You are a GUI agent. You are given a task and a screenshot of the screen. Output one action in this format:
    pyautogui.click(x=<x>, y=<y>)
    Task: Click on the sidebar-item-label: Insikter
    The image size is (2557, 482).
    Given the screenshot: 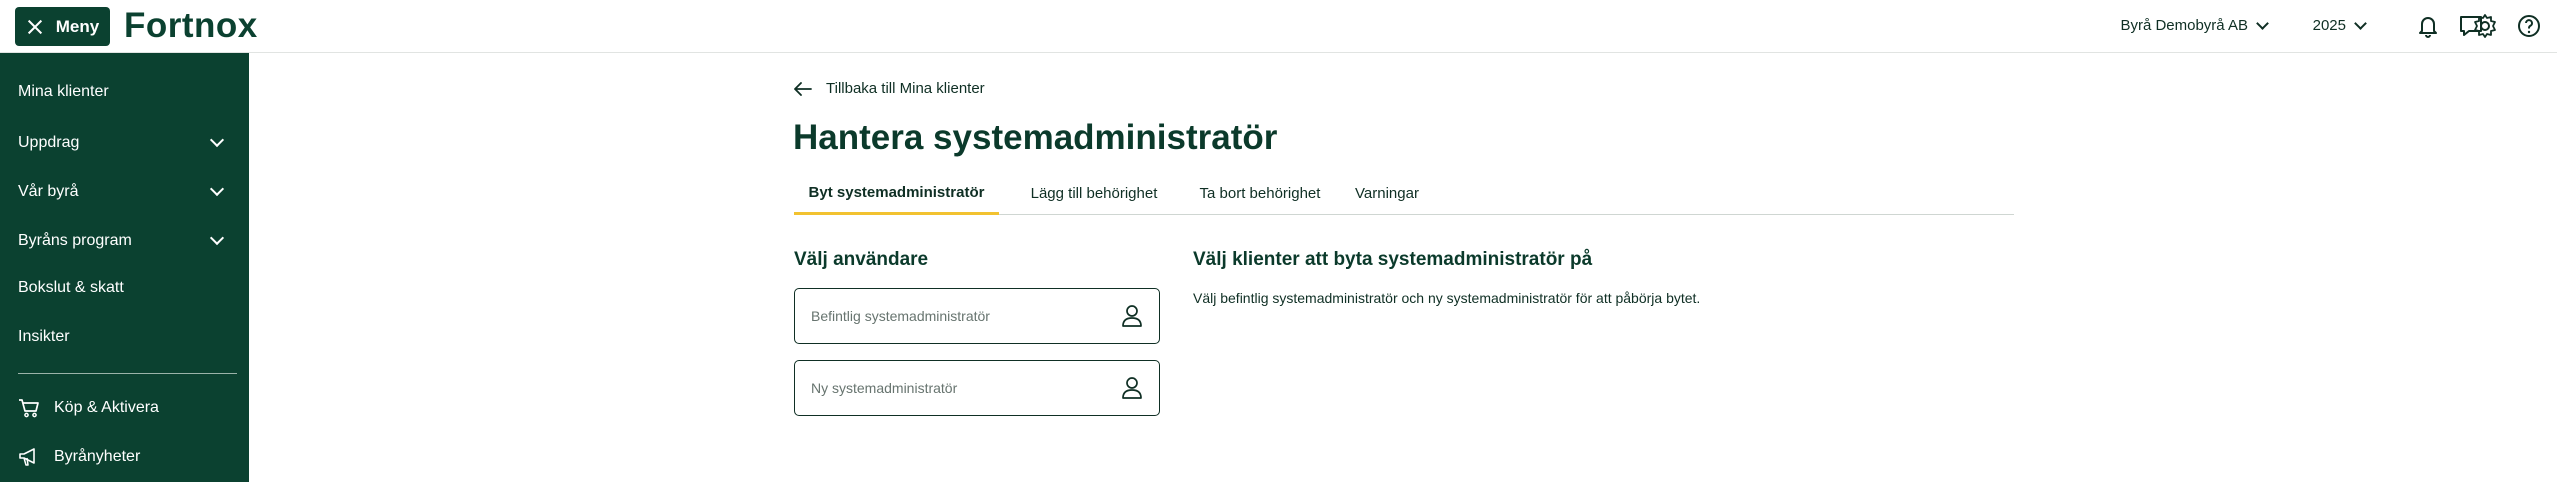 What is the action you would take?
    pyautogui.click(x=44, y=336)
    